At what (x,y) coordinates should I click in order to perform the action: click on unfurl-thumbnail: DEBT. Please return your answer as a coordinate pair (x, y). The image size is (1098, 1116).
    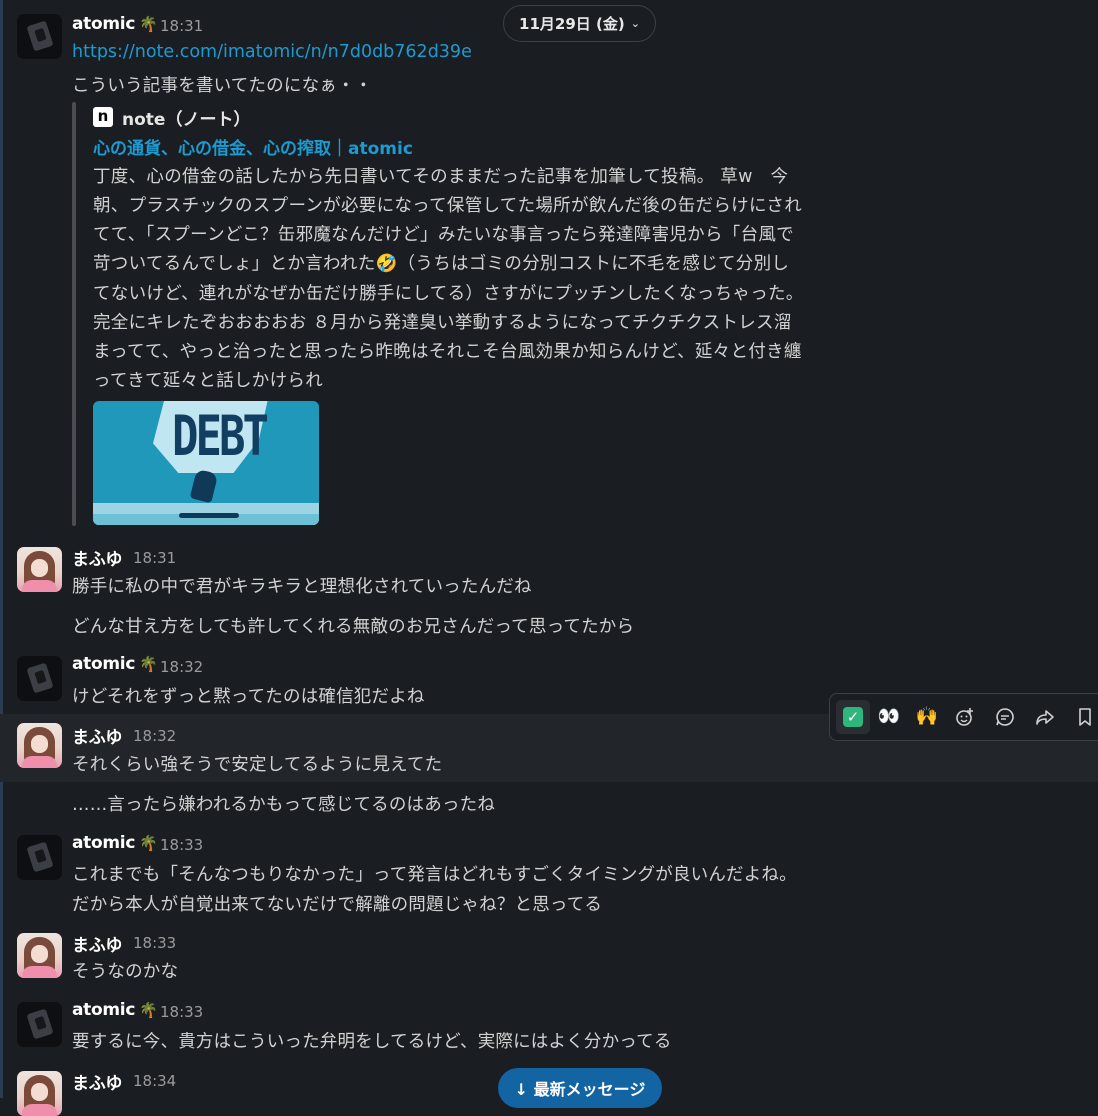
    Looking at the image, I should click on (206, 463).